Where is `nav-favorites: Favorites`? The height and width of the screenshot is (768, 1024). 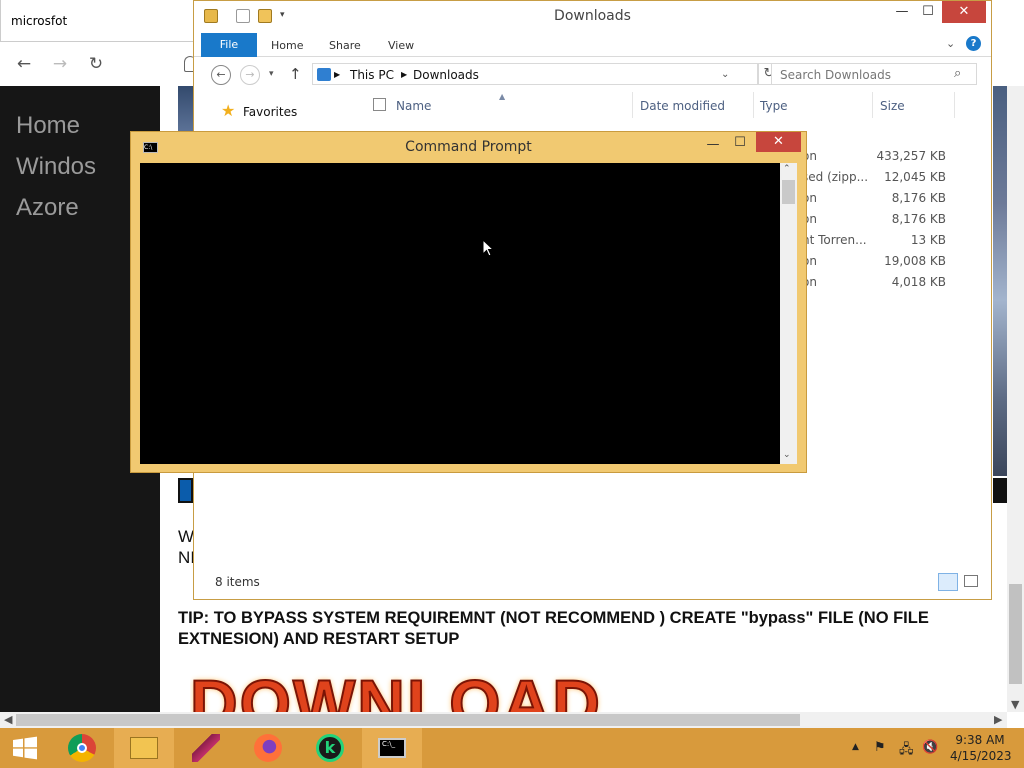
nav-favorites: Favorites is located at coordinates (270, 112).